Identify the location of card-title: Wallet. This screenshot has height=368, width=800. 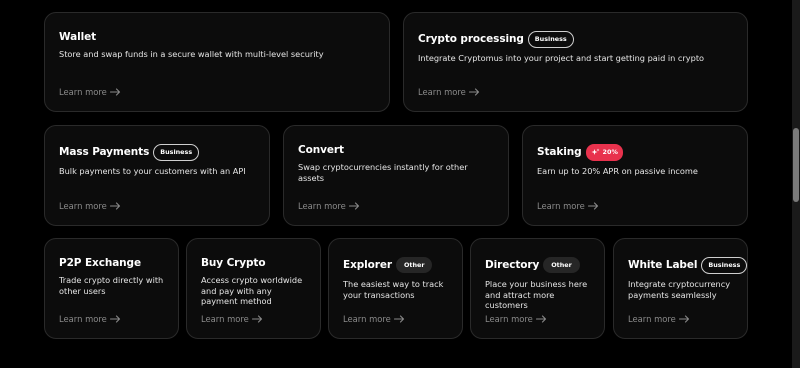
(78, 37).